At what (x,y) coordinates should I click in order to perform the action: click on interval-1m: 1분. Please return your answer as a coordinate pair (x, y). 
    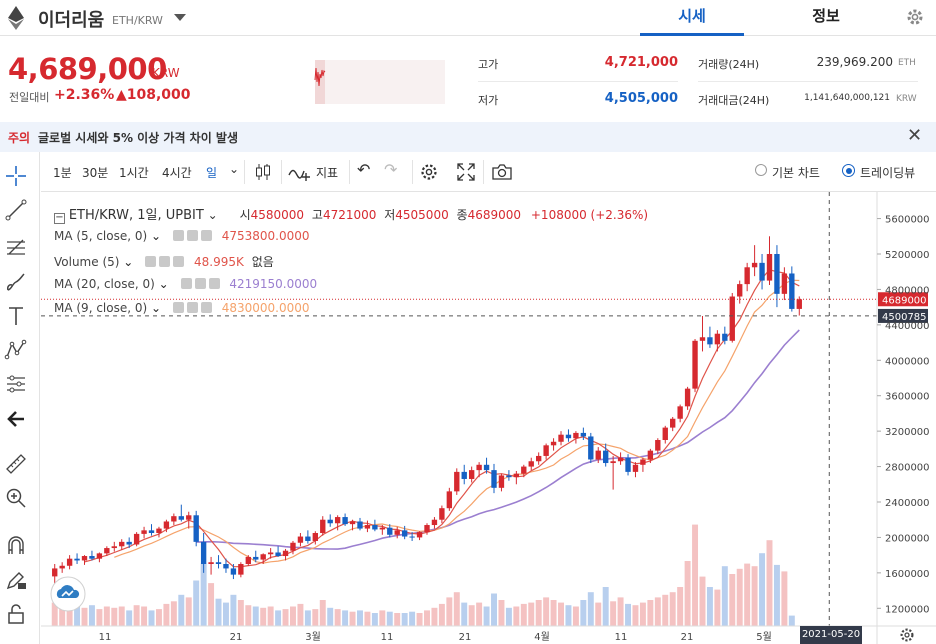
    Looking at the image, I should click on (62, 172).